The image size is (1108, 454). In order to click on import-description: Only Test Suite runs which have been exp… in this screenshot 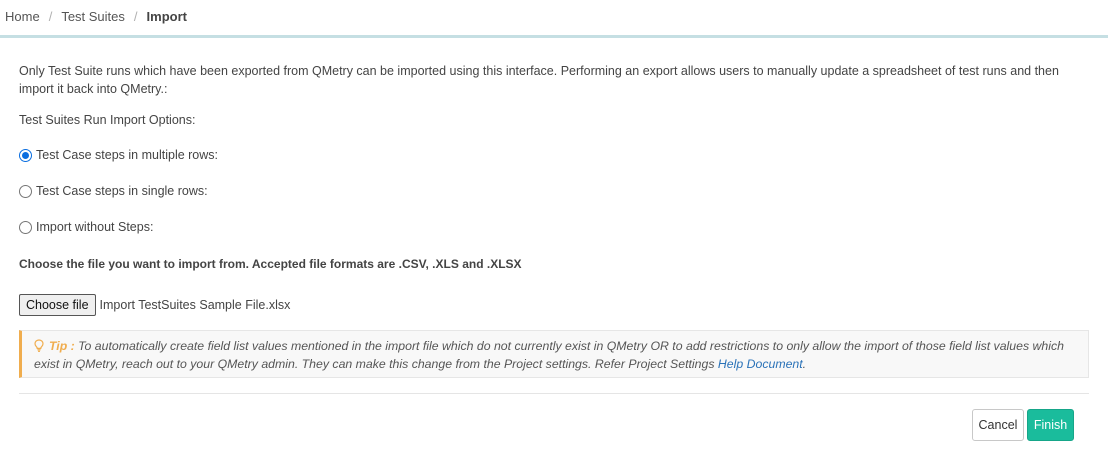, I will do `click(539, 80)`.